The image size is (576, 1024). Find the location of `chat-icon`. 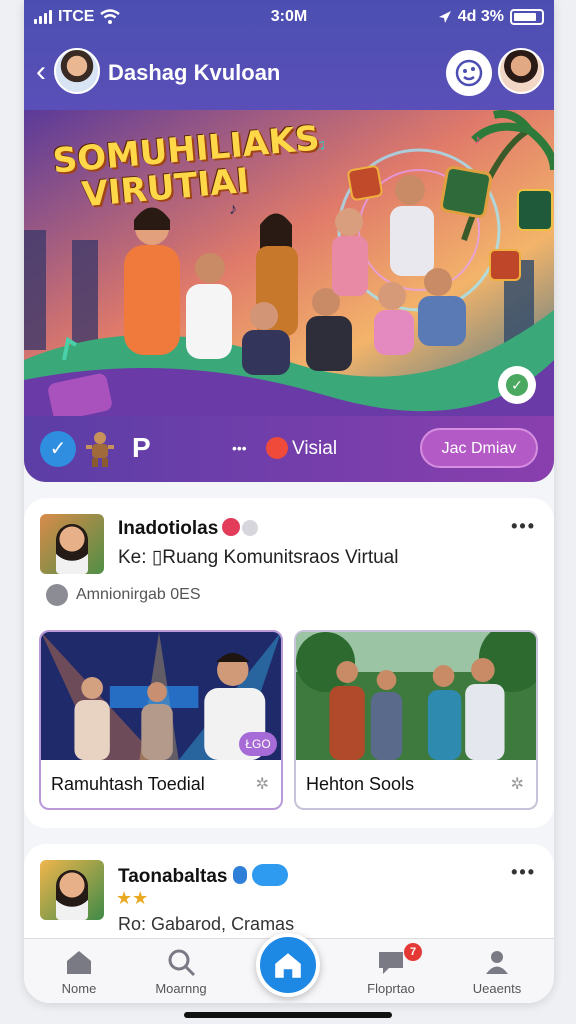

chat-icon is located at coordinates (391, 963).